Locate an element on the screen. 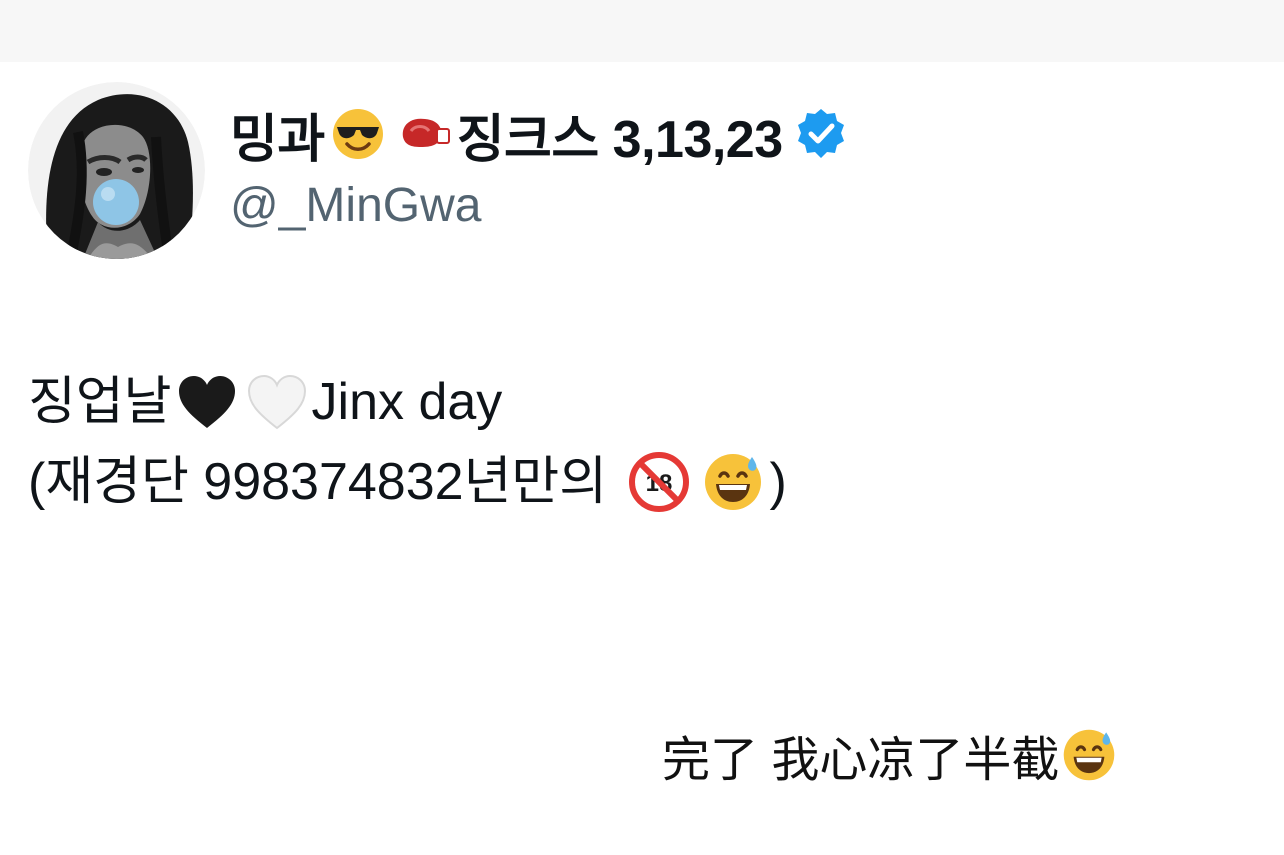 Image resolution: width=1284 pixels, height=855 pixels. avatar is located at coordinates (116, 170).